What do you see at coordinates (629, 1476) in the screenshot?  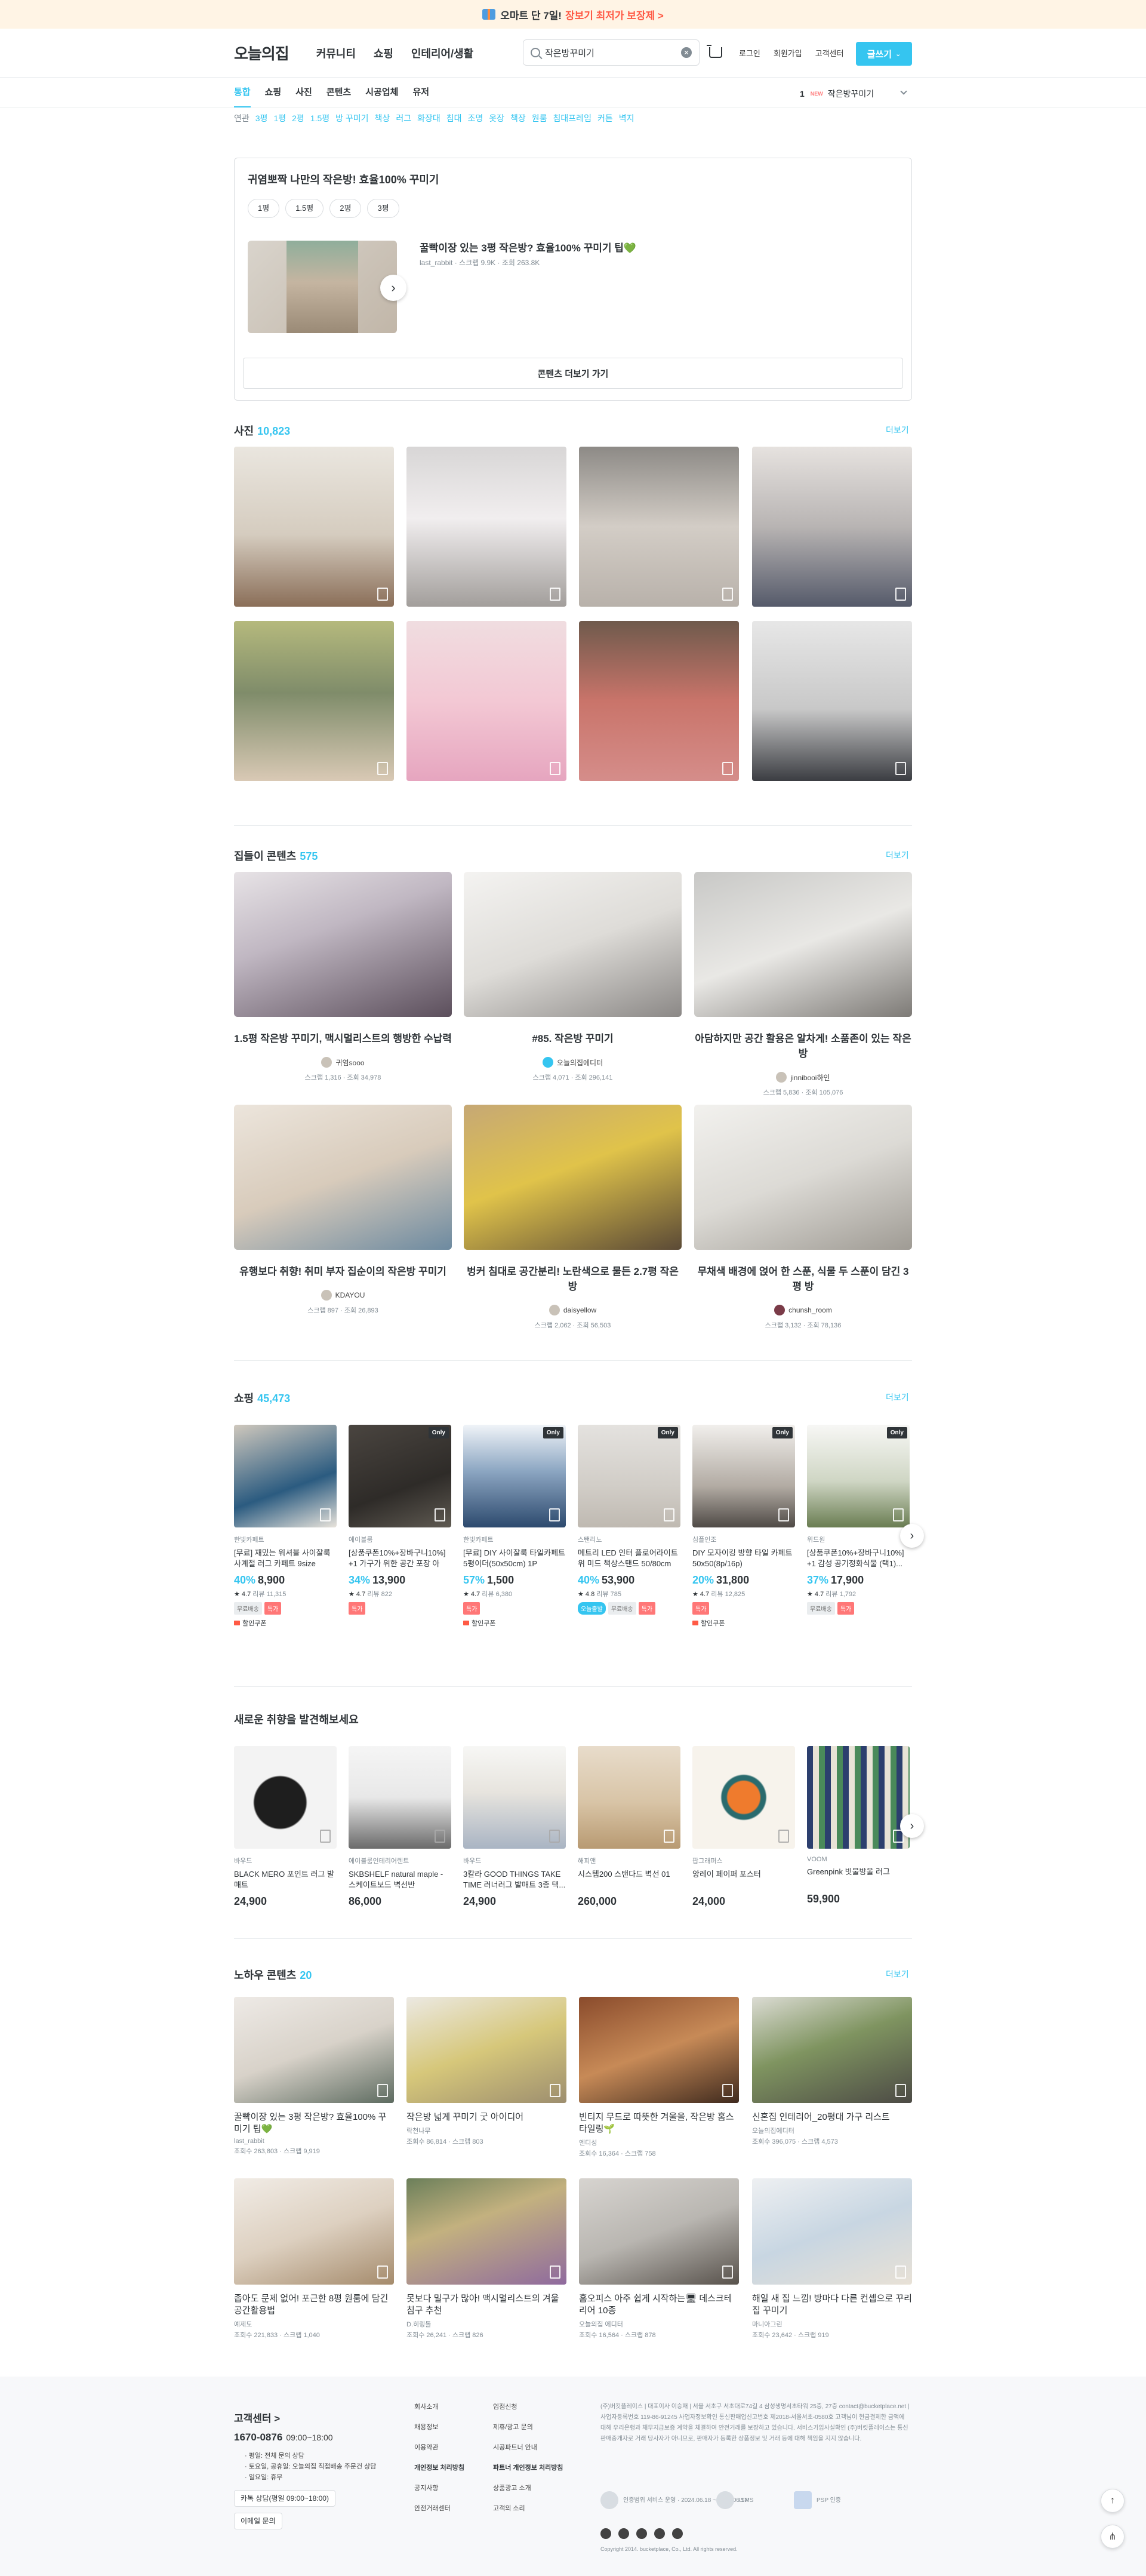 I see `product-image: Only` at bounding box center [629, 1476].